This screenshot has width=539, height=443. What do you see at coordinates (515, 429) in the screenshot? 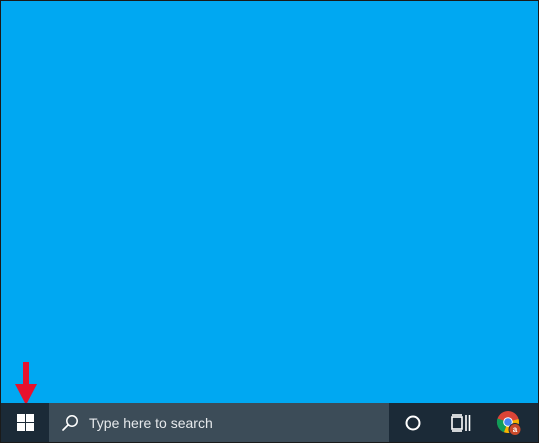
I see `chrome-profile-badge: a` at bounding box center [515, 429].